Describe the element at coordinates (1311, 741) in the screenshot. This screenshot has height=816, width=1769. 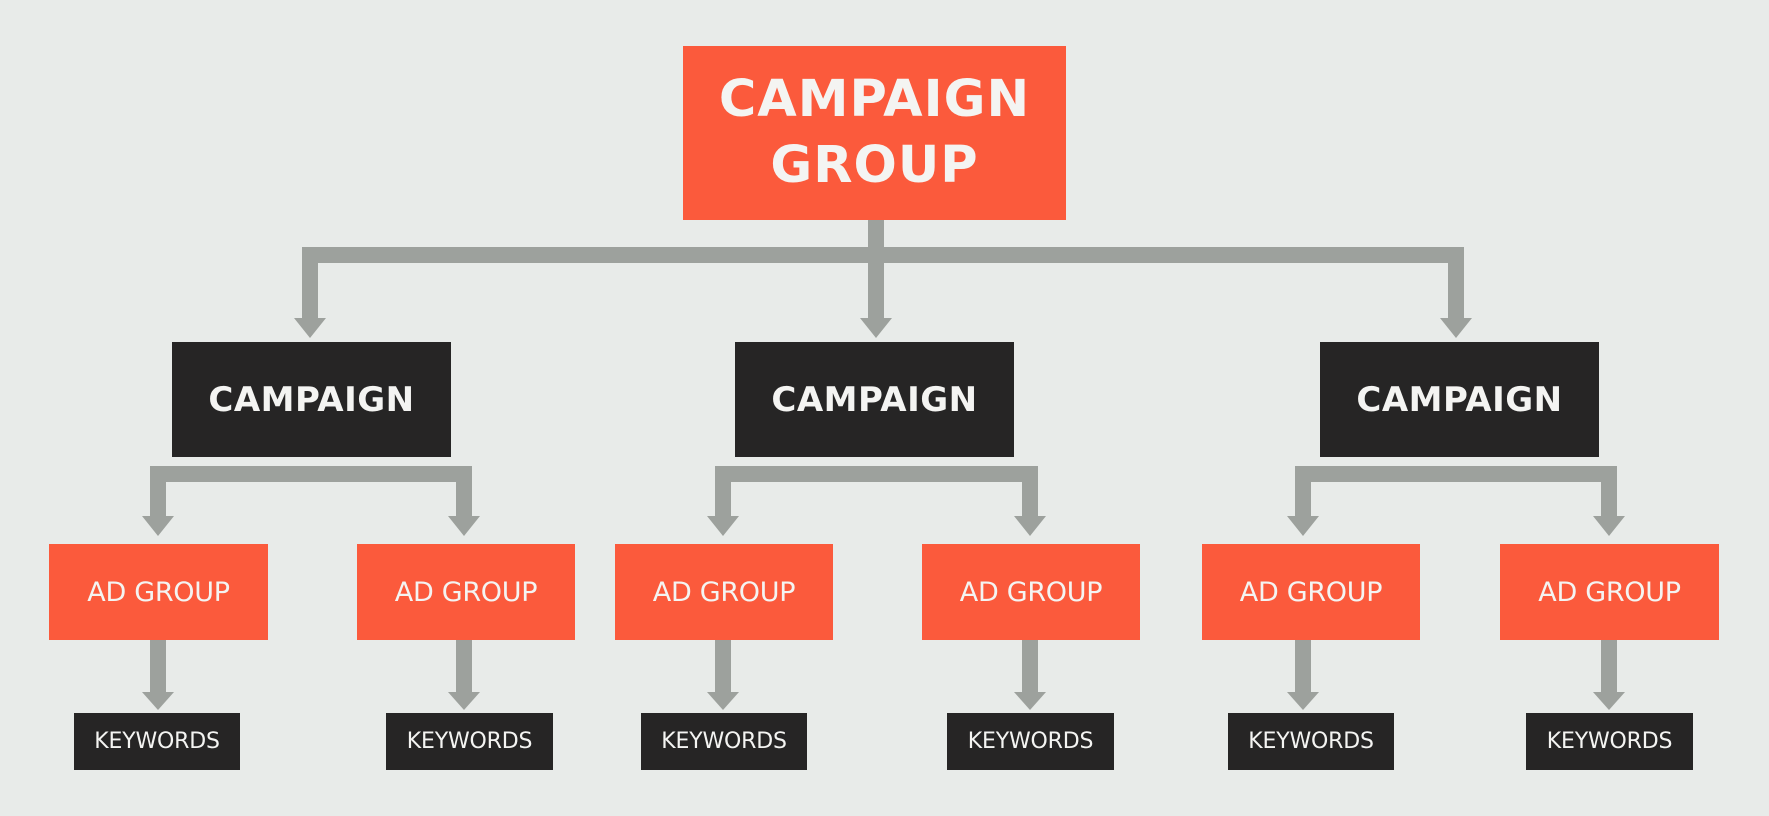
I see `keywords-node-5: KEYWORDS` at that location.